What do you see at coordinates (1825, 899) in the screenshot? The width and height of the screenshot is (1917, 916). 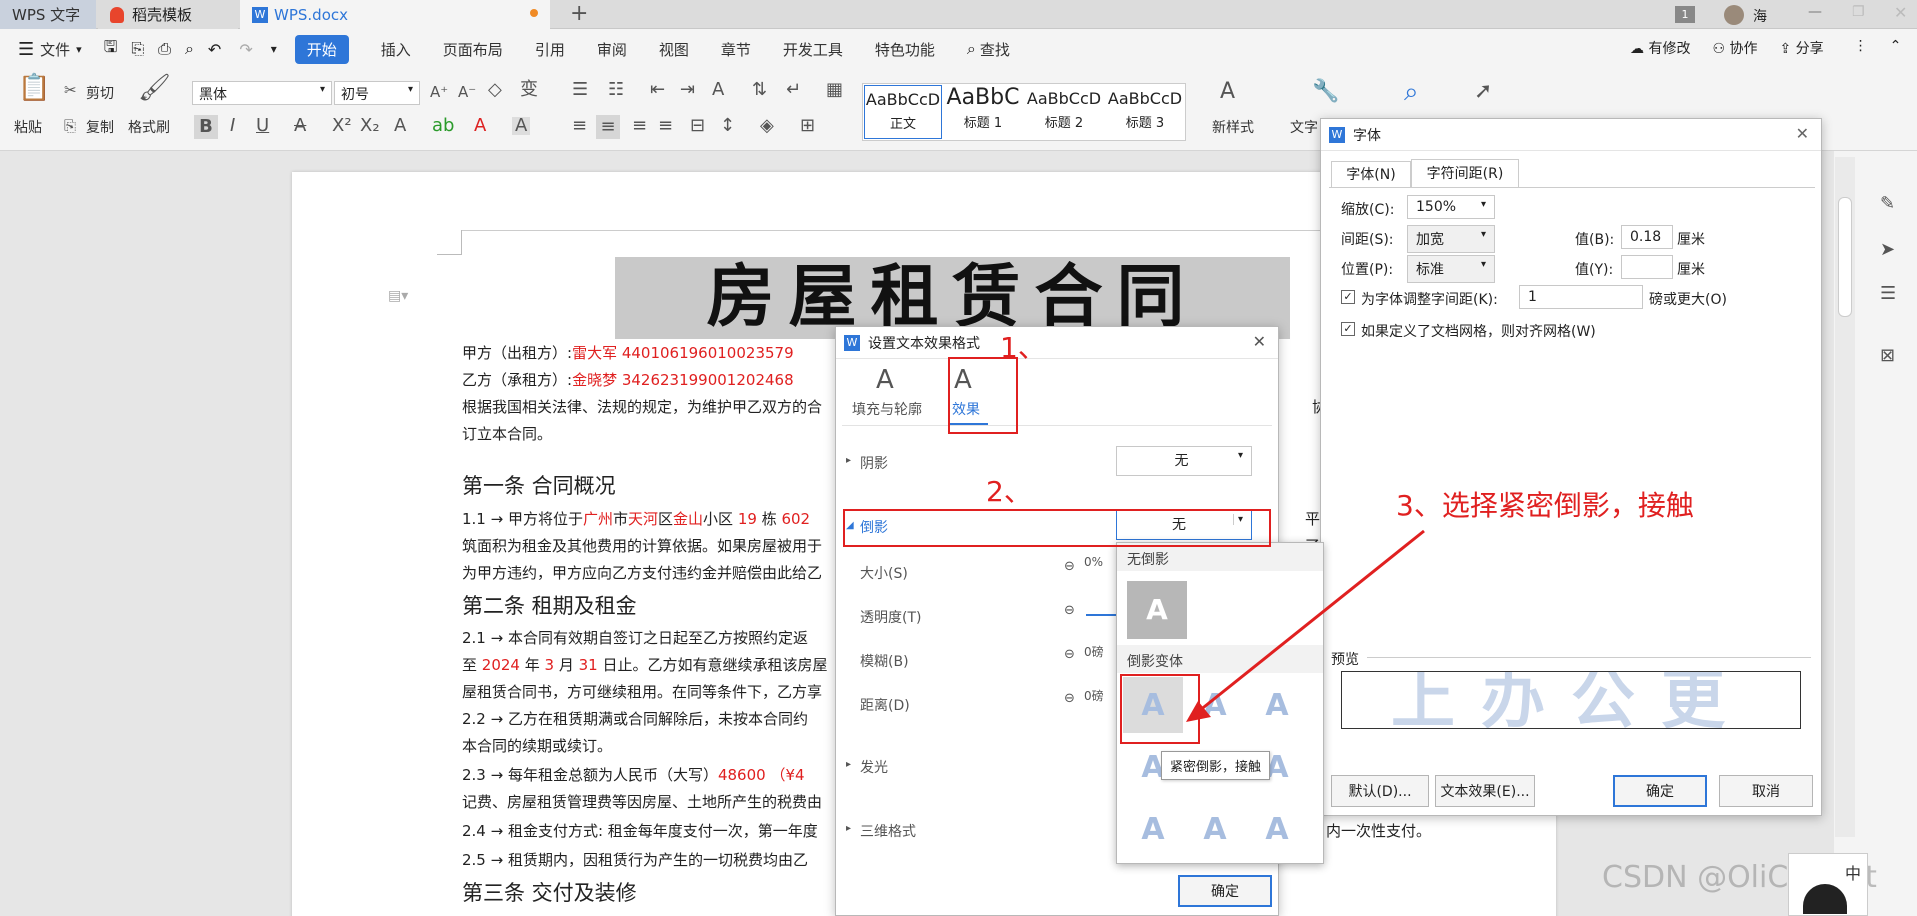 I see `ime-mascot-icon` at bounding box center [1825, 899].